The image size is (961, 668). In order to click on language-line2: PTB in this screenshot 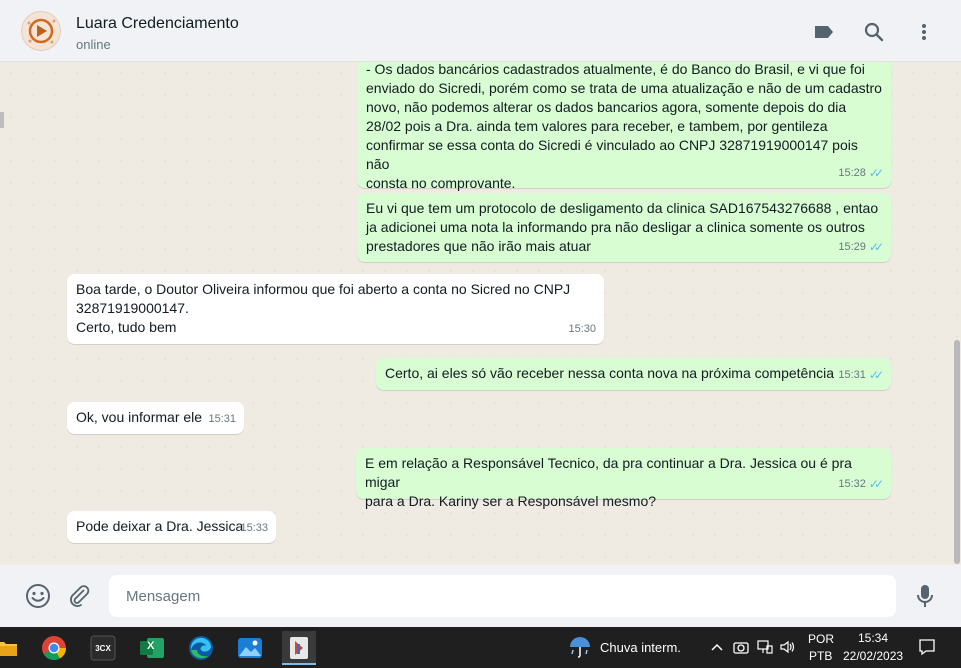, I will do `click(820, 656)`.